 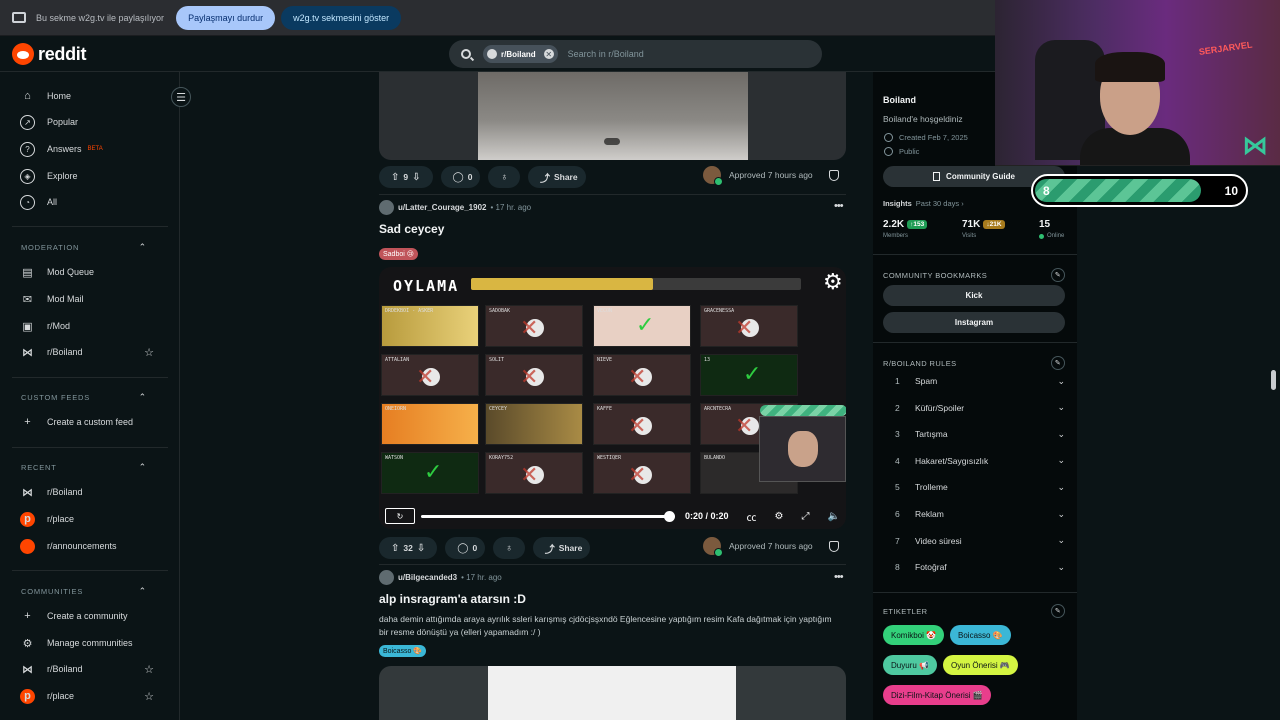 I want to click on rule-item: 8 Fotoğraf ⌄, so click(x=980, y=567).